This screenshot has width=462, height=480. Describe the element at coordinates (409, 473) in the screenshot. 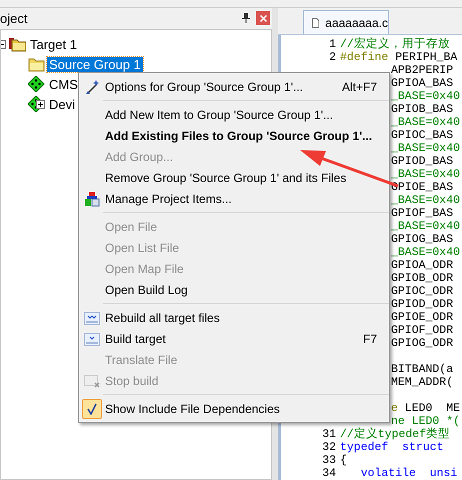

I see `code-line: volatile unsi` at that location.